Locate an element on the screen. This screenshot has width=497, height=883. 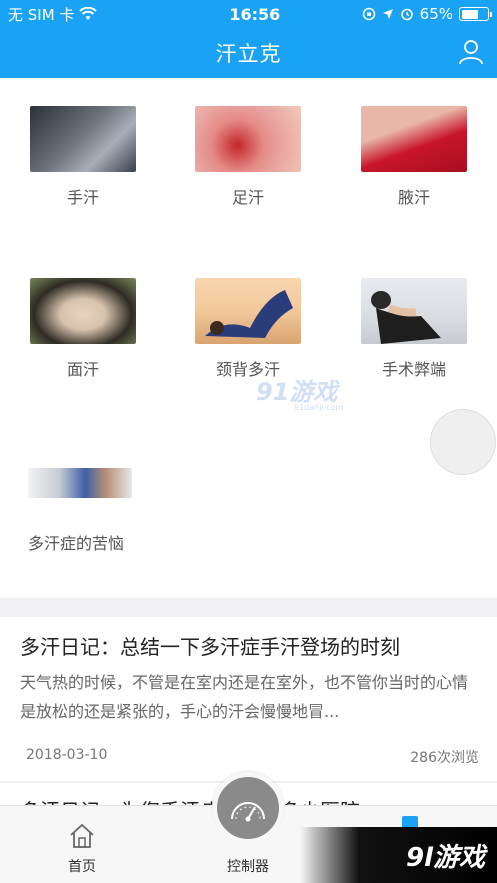
home-icon is located at coordinates (82, 835).